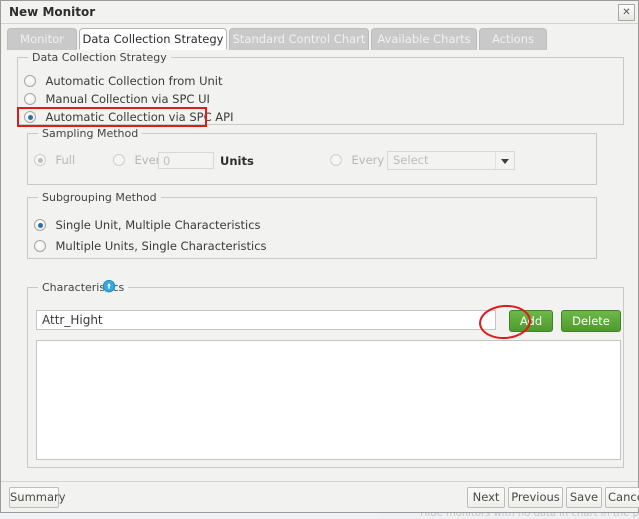 The height and width of the screenshot is (519, 639). What do you see at coordinates (139, 117) in the screenshot?
I see `radio-label: Automatic Collection via SPC API` at bounding box center [139, 117].